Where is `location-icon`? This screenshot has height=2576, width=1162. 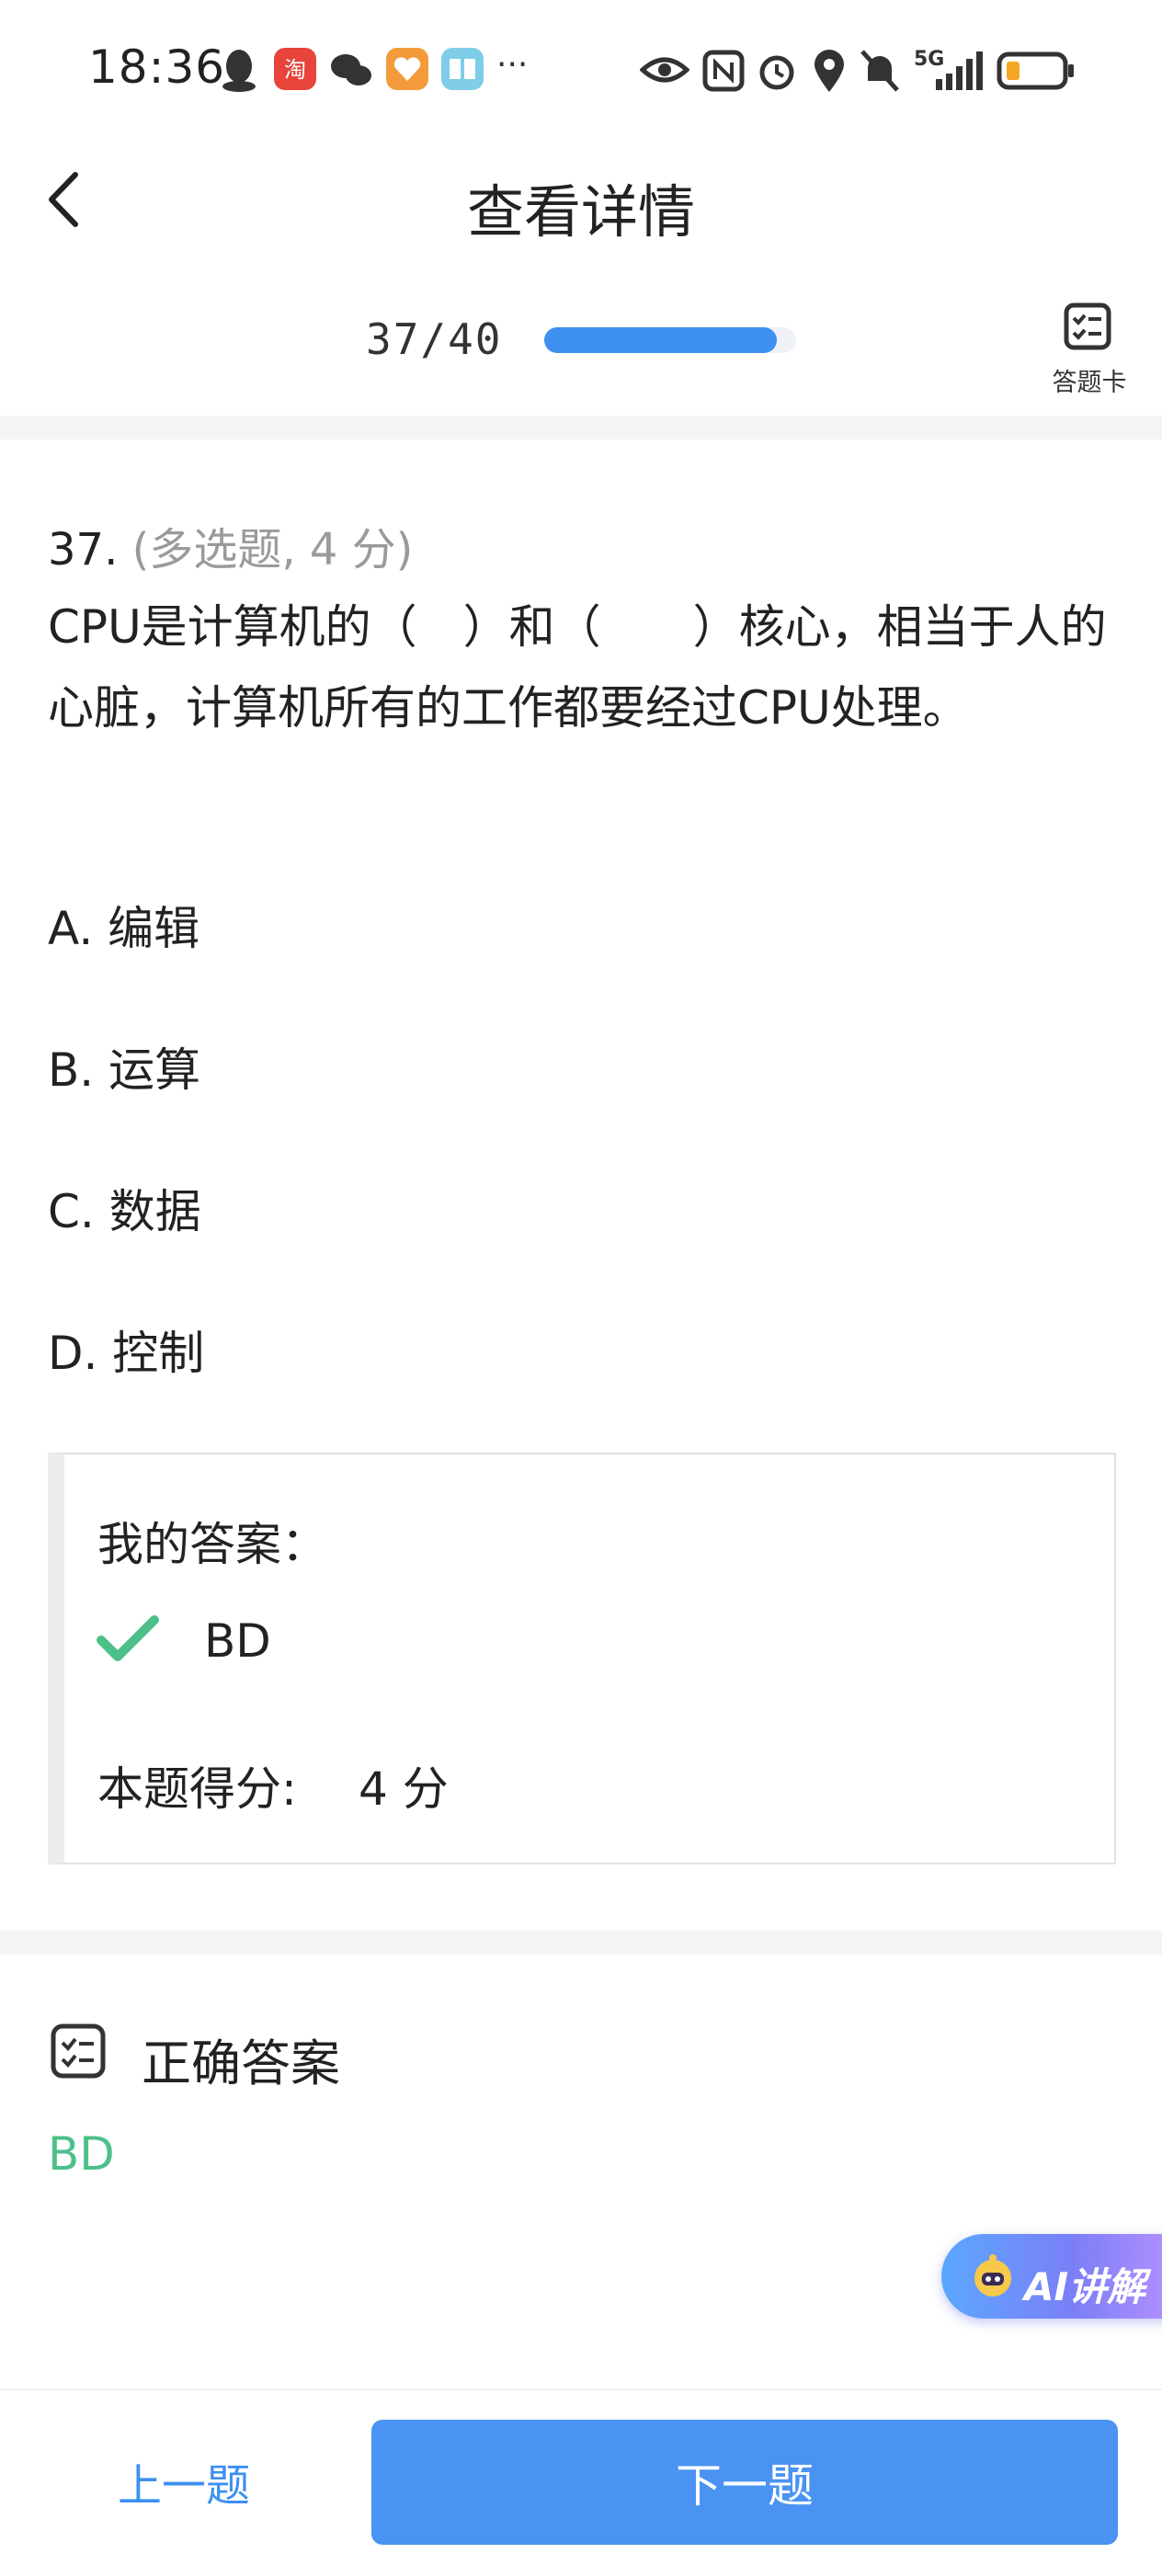
location-icon is located at coordinates (830, 71).